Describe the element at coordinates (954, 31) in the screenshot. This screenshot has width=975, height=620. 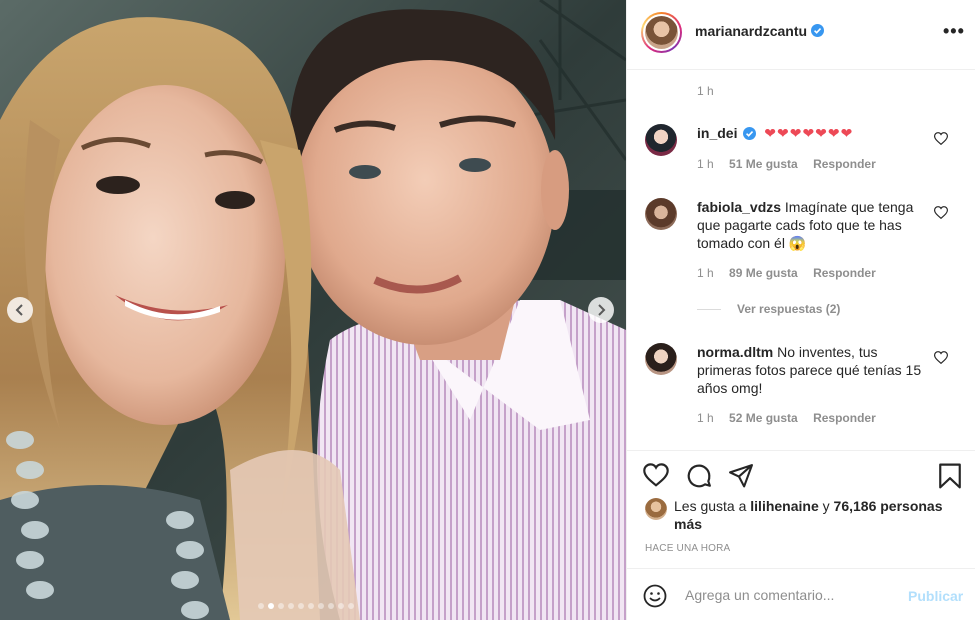
I see `more-options-button: •••` at that location.